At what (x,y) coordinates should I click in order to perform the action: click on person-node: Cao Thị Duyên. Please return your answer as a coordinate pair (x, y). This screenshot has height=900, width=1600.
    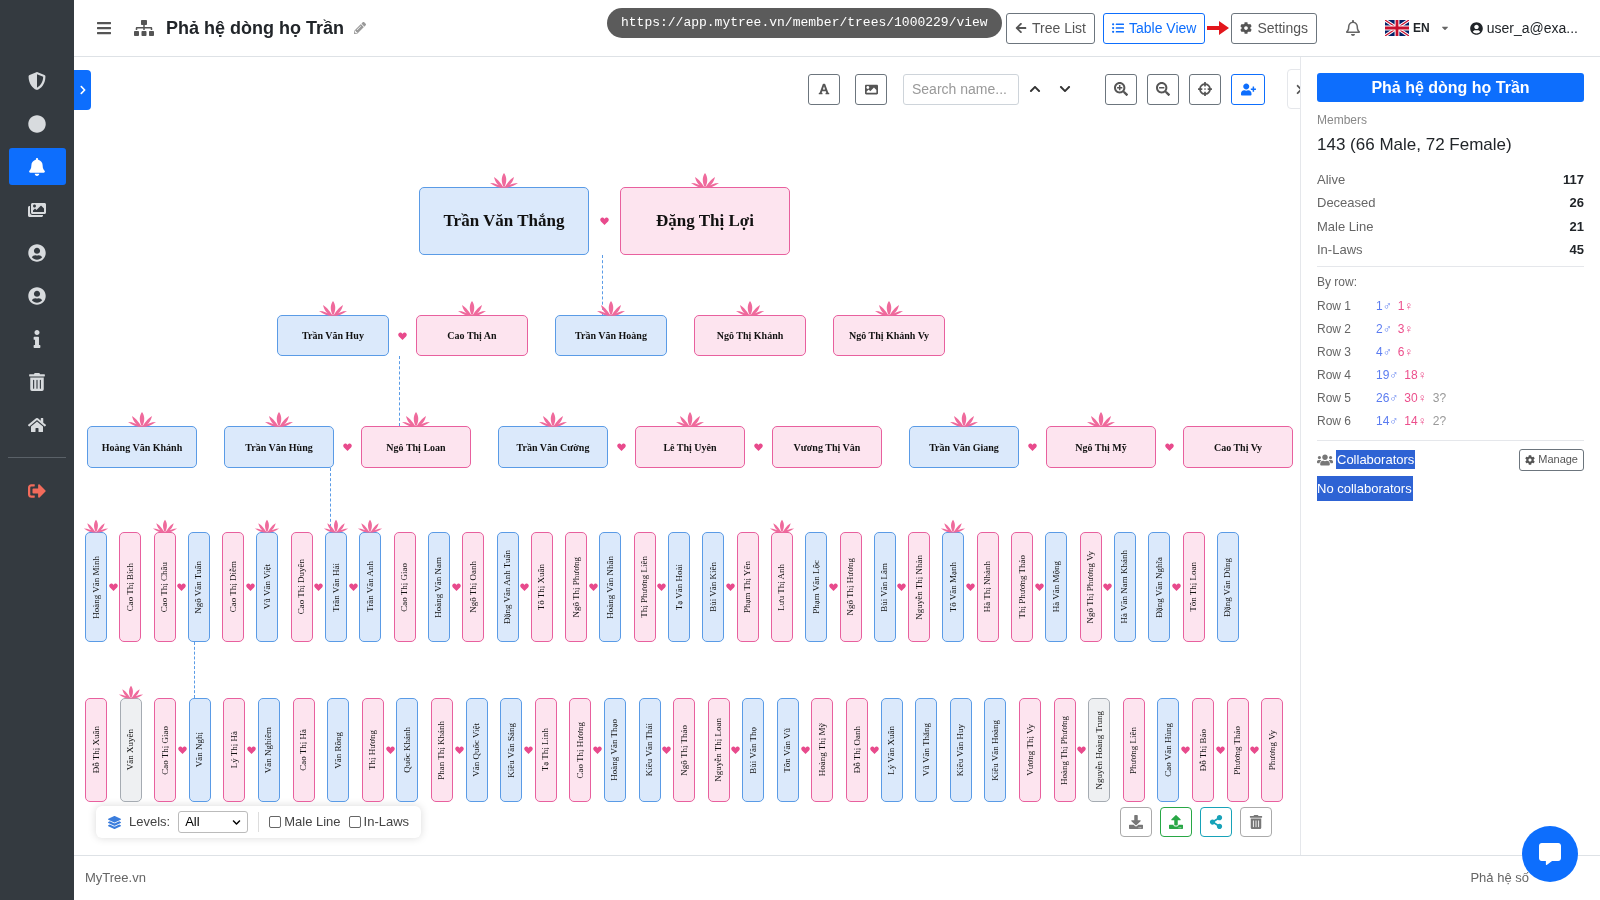
    Looking at the image, I should click on (301, 587).